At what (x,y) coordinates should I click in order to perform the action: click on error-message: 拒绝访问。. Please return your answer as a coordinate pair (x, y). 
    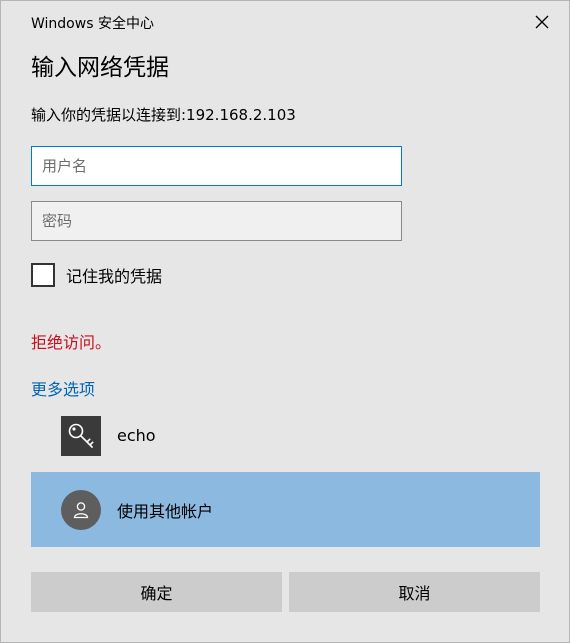
    Looking at the image, I should click on (71, 342).